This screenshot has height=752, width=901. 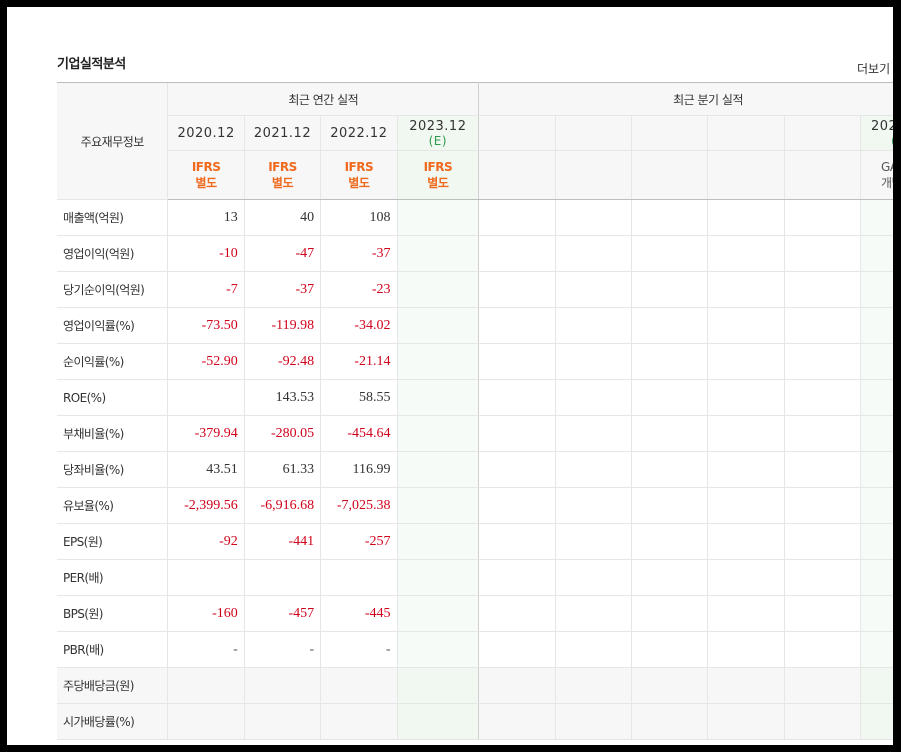 I want to click on row-label: 주당배당금(원), so click(x=112, y=685).